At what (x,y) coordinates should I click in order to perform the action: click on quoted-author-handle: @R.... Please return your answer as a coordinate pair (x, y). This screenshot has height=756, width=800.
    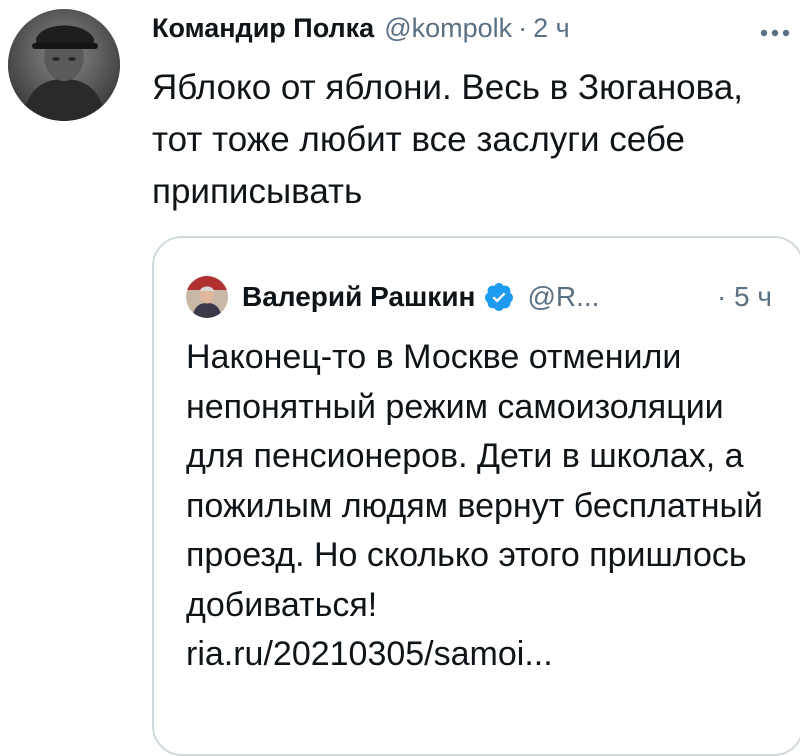
    Looking at the image, I should click on (563, 297).